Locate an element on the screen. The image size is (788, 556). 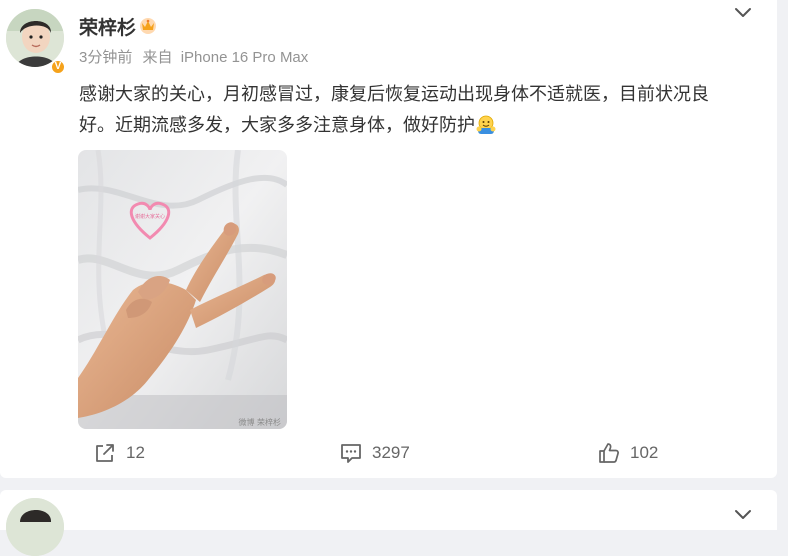
sticker-text: 谢谢大家关心 is located at coordinates (150, 216).